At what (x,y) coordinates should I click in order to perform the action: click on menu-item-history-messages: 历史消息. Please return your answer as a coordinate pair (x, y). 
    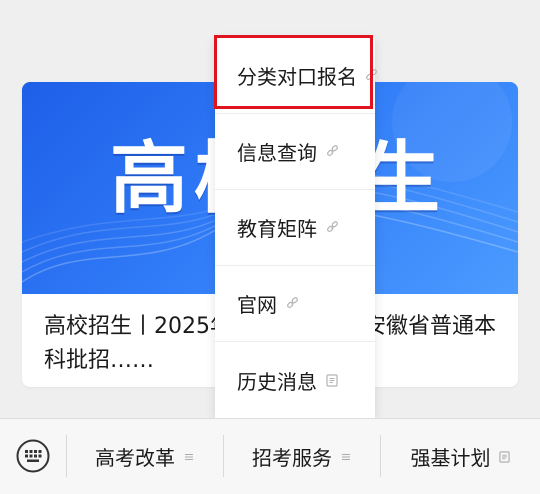
    Looking at the image, I should click on (295, 380).